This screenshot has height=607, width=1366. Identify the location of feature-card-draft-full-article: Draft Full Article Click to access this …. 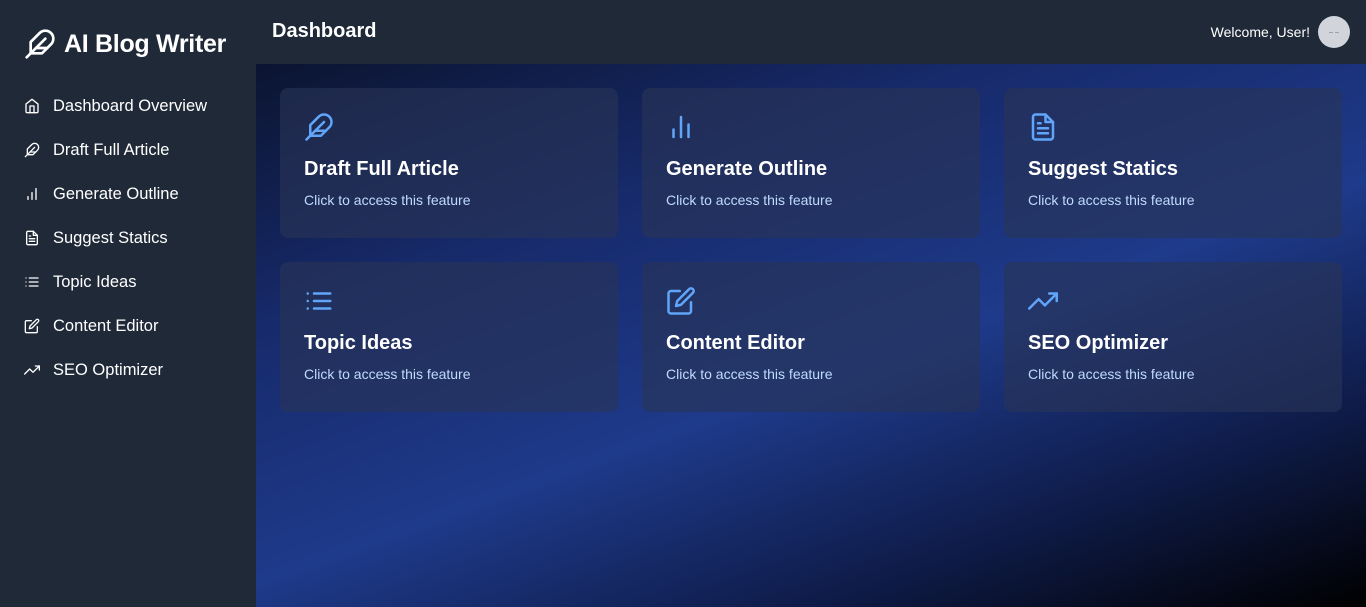
(449, 163).